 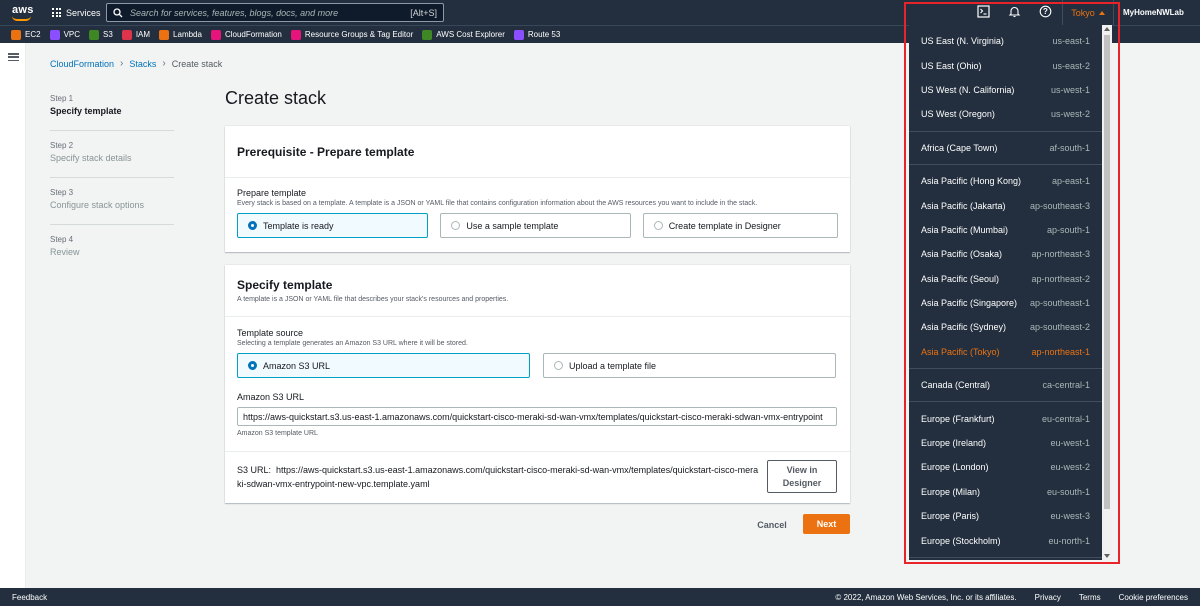 What do you see at coordinates (1153, 12) in the screenshot?
I see `account-menu: MyHomeNWLab` at bounding box center [1153, 12].